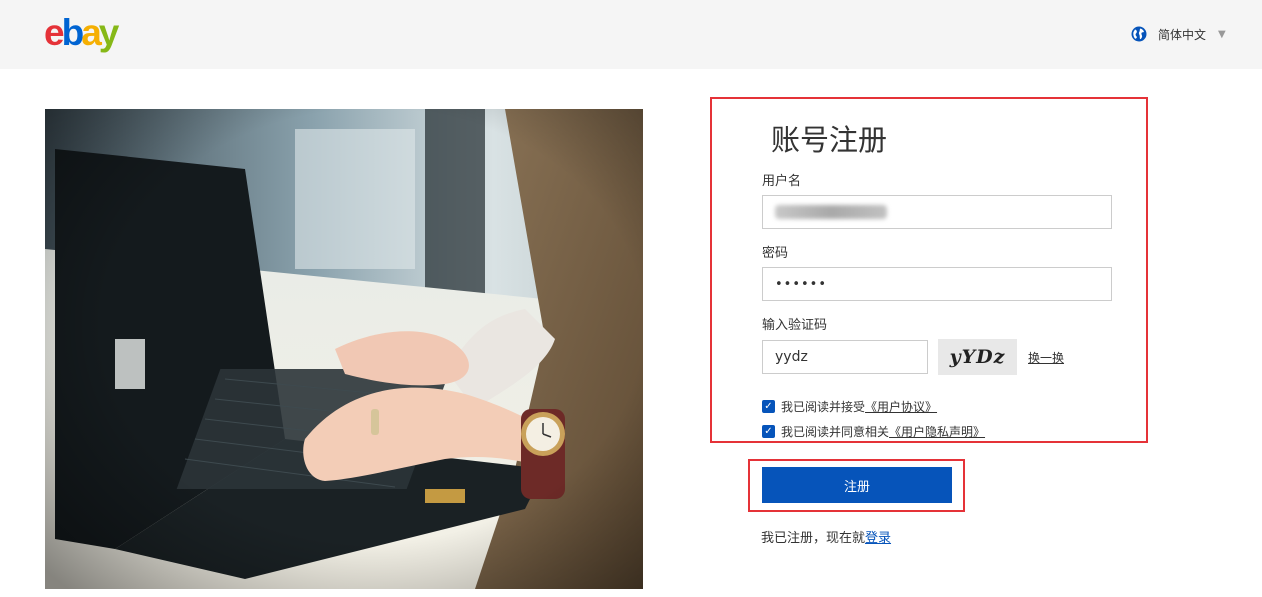  What do you see at coordinates (768, 431) in the screenshot?
I see `privacy-checkbox: ✓` at bounding box center [768, 431].